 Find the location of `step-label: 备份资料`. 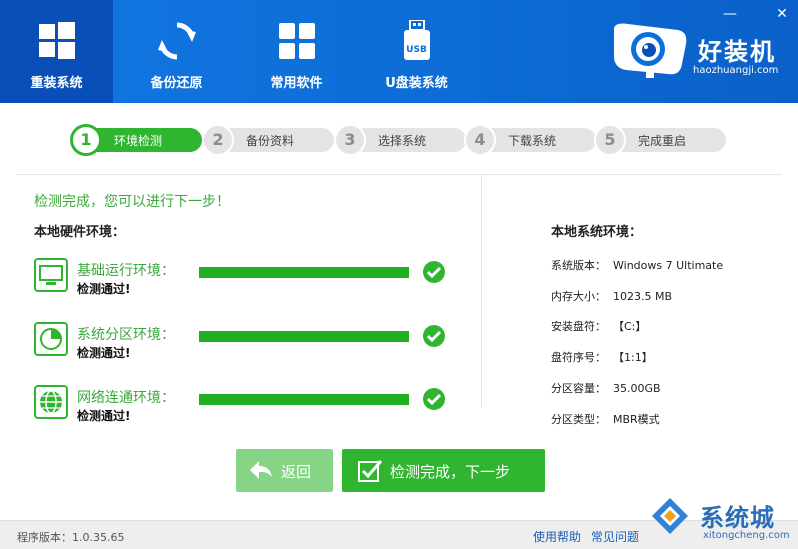

step-label: 备份资料 is located at coordinates (270, 141).